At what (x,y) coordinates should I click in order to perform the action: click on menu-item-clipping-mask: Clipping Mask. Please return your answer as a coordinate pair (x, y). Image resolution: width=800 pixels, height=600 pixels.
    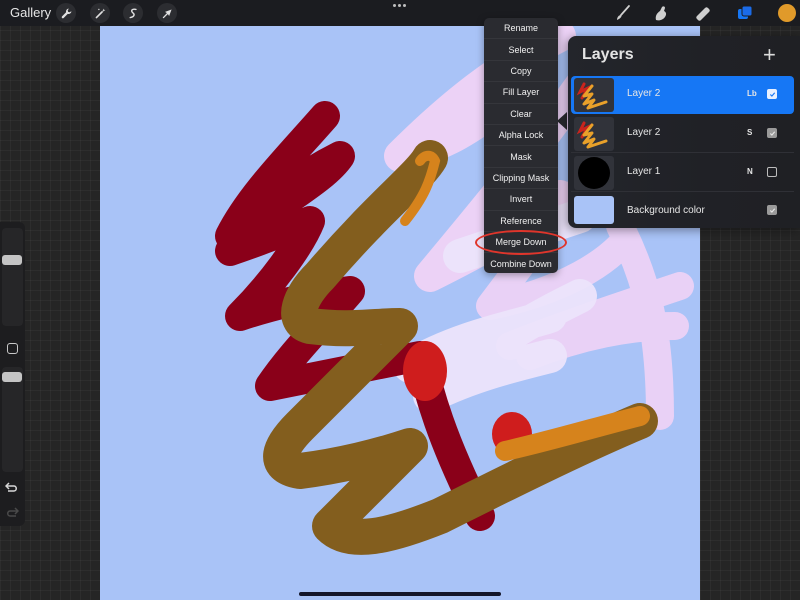
    Looking at the image, I should click on (521, 179).